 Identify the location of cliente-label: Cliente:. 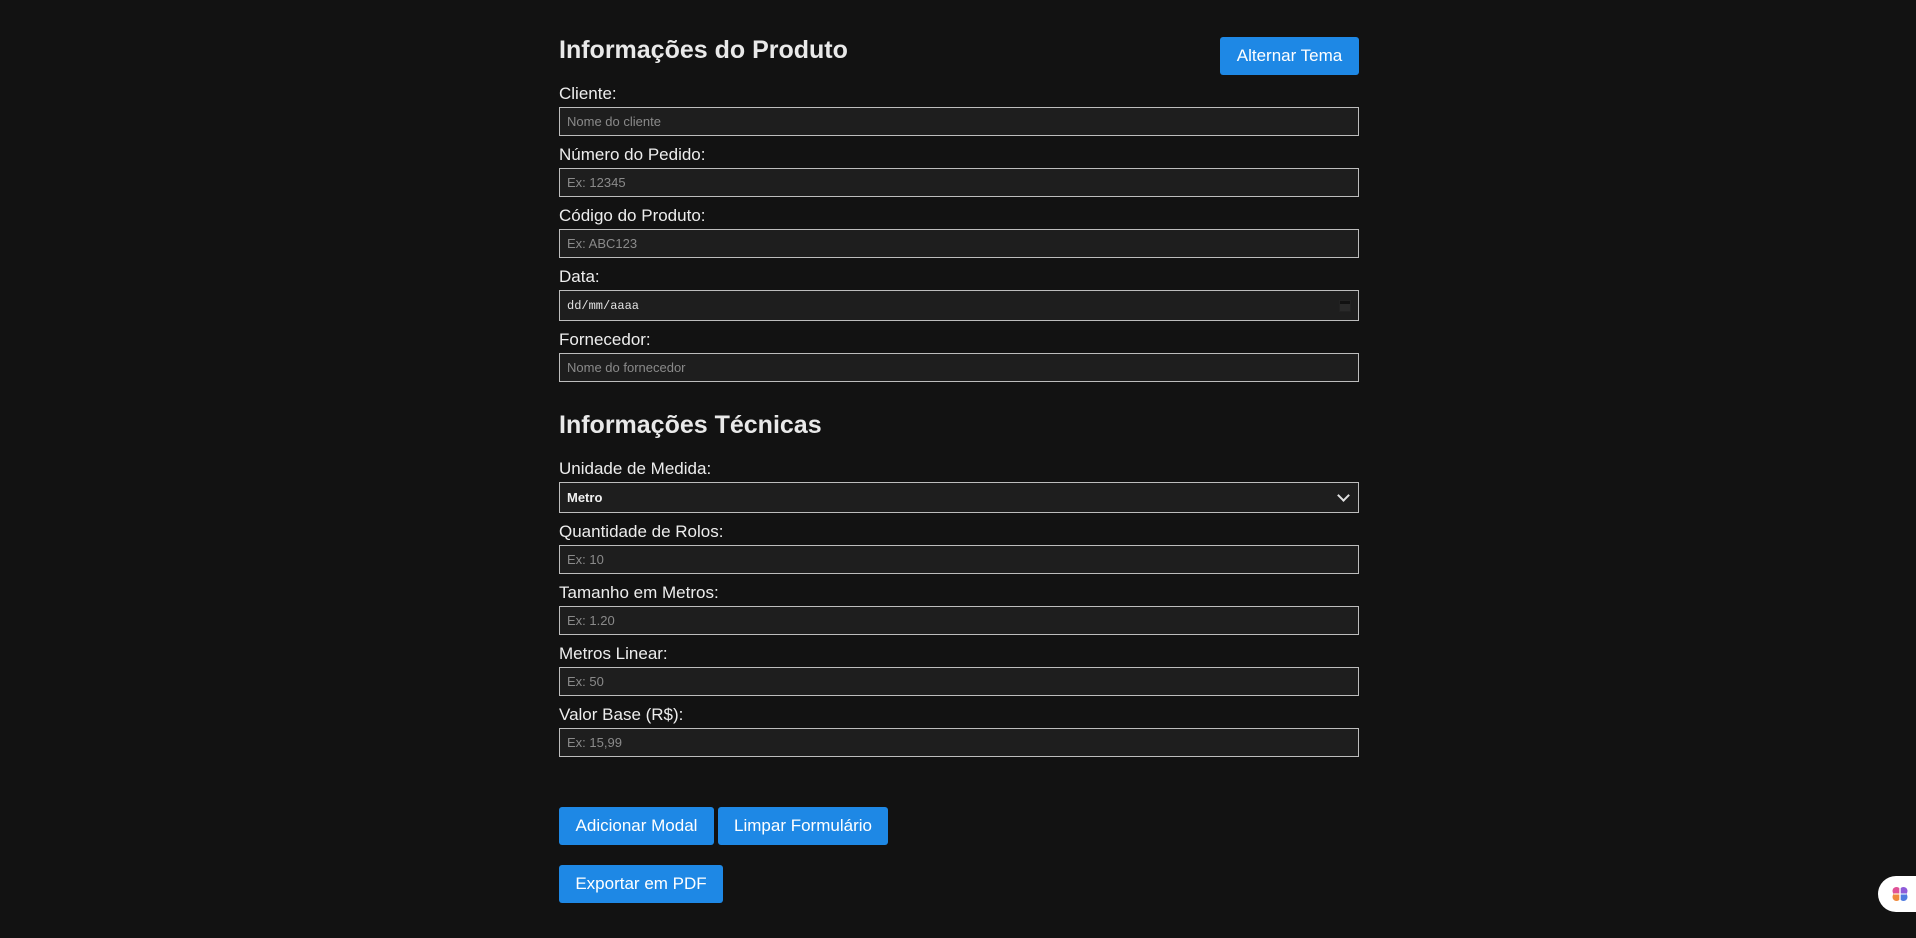
(588, 93).